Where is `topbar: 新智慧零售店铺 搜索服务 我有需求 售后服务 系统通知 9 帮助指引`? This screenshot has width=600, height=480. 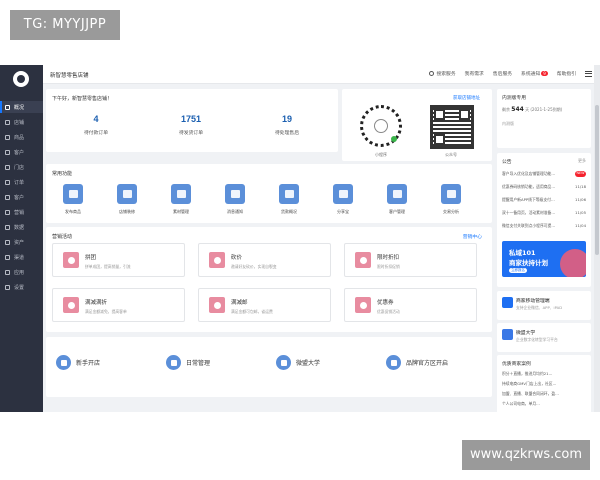
topbar: 新智慧零售店铺 搜索服务 我有需求 售后服务 系统通知 9 帮助指引 is located at coordinates (321, 74).